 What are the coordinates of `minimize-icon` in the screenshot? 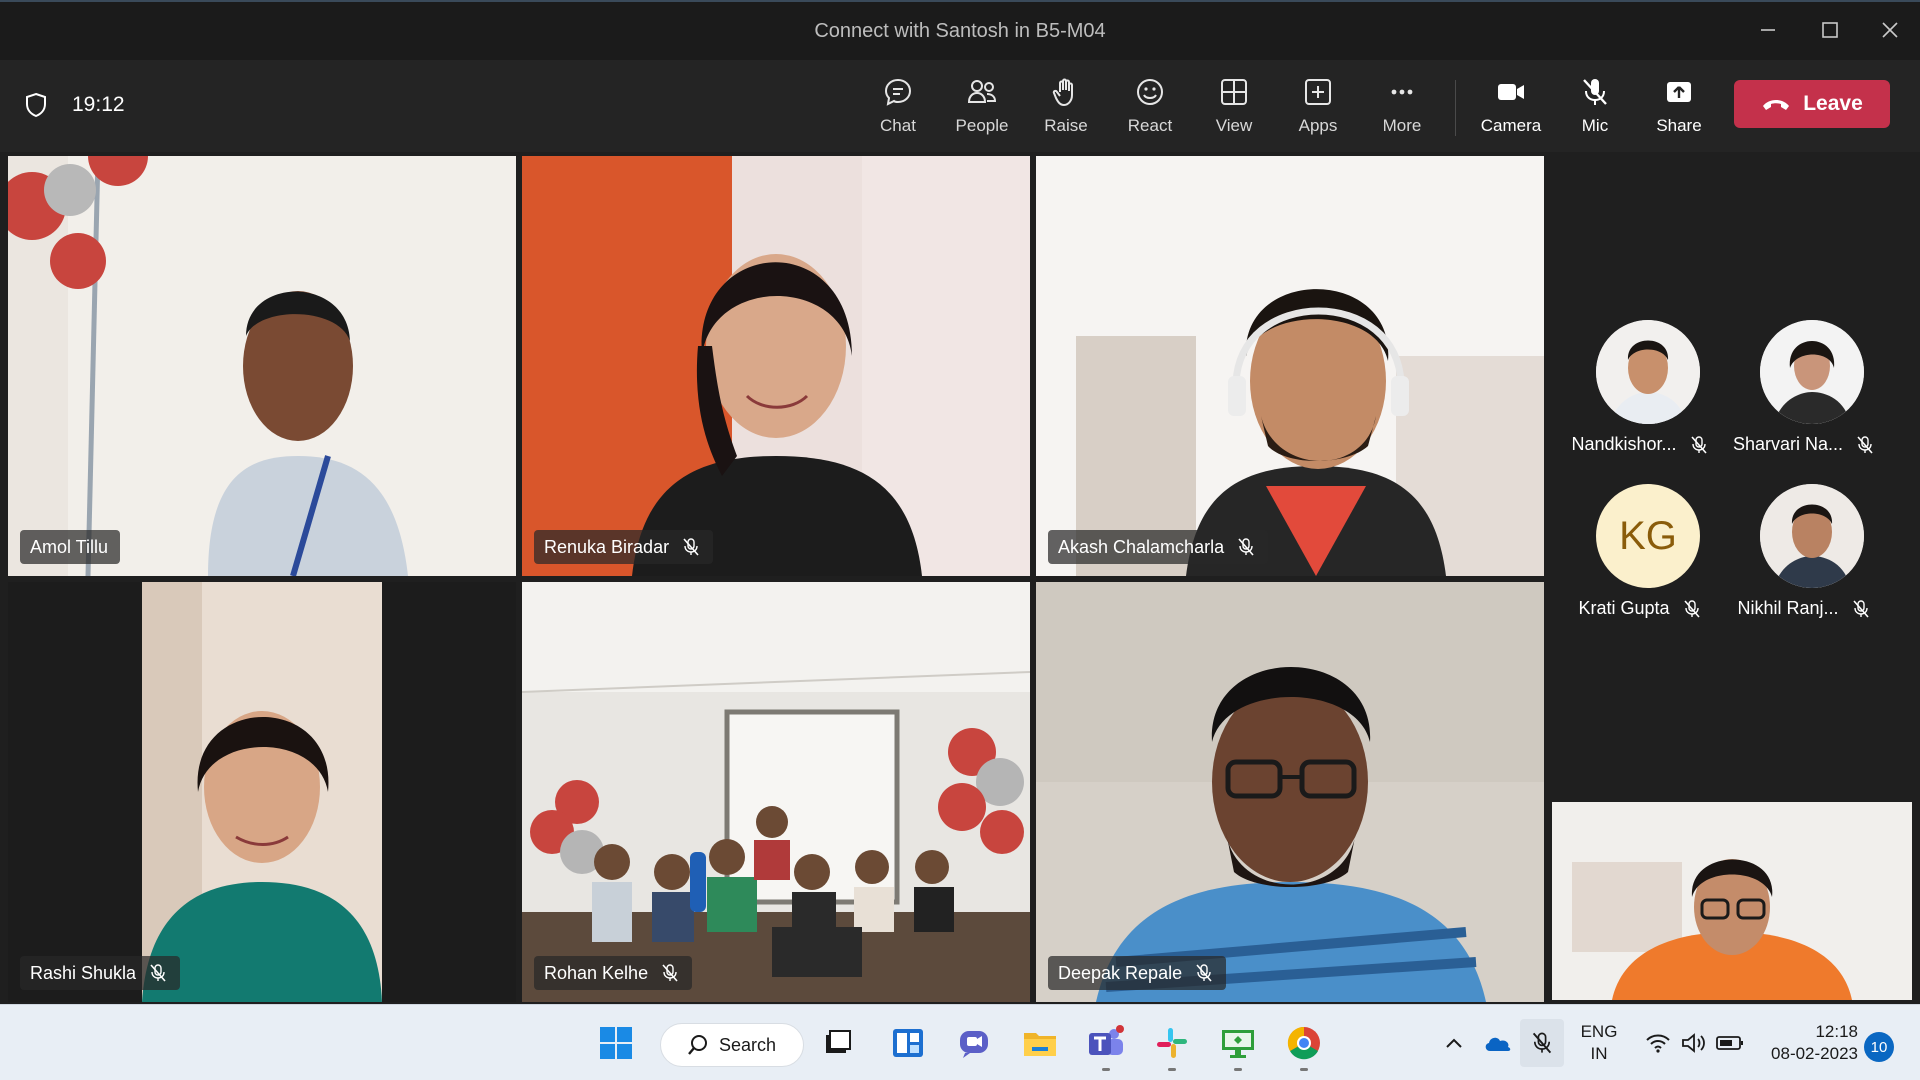 It's located at (1768, 30).